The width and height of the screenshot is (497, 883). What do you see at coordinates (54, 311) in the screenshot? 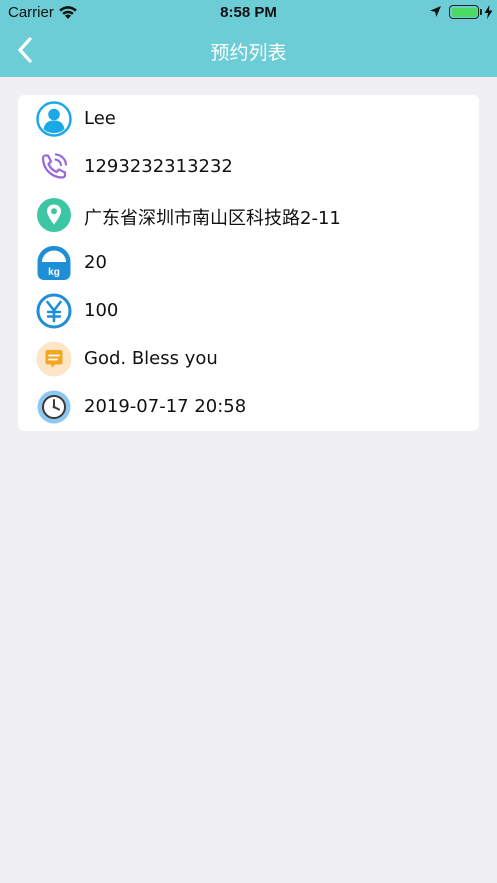
I see `yen-icon` at bounding box center [54, 311].